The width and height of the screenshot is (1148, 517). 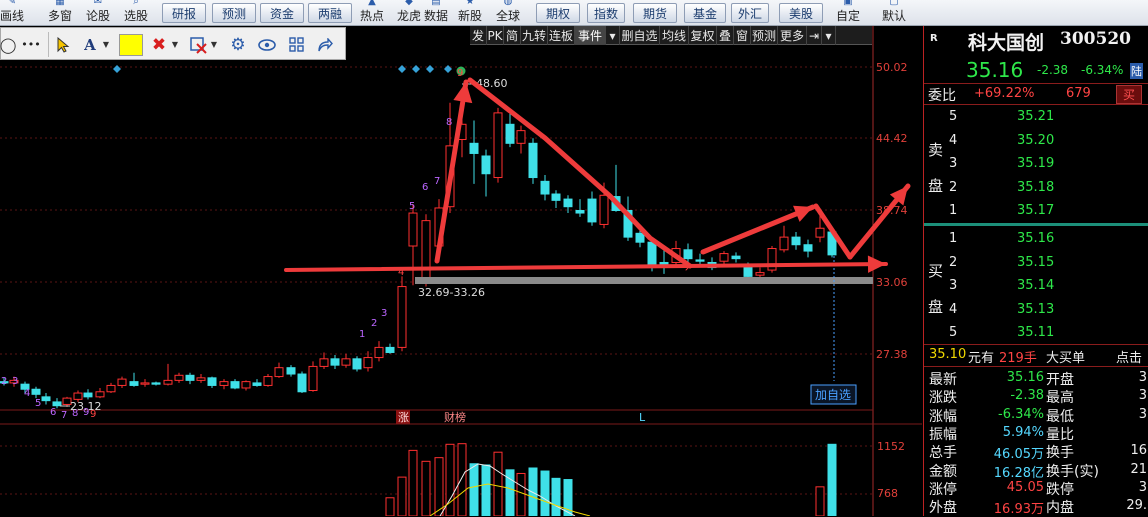 I want to click on default-icon: ▢, so click(x=894, y=3).